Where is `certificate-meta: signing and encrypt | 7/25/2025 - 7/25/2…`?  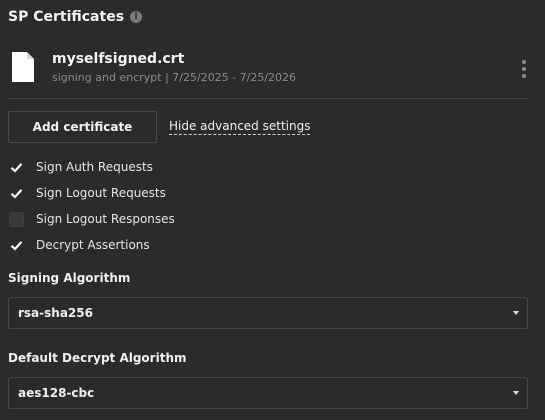 certificate-meta: signing and encrypt | 7/25/2025 - 7/25/2… is located at coordinates (174, 77).